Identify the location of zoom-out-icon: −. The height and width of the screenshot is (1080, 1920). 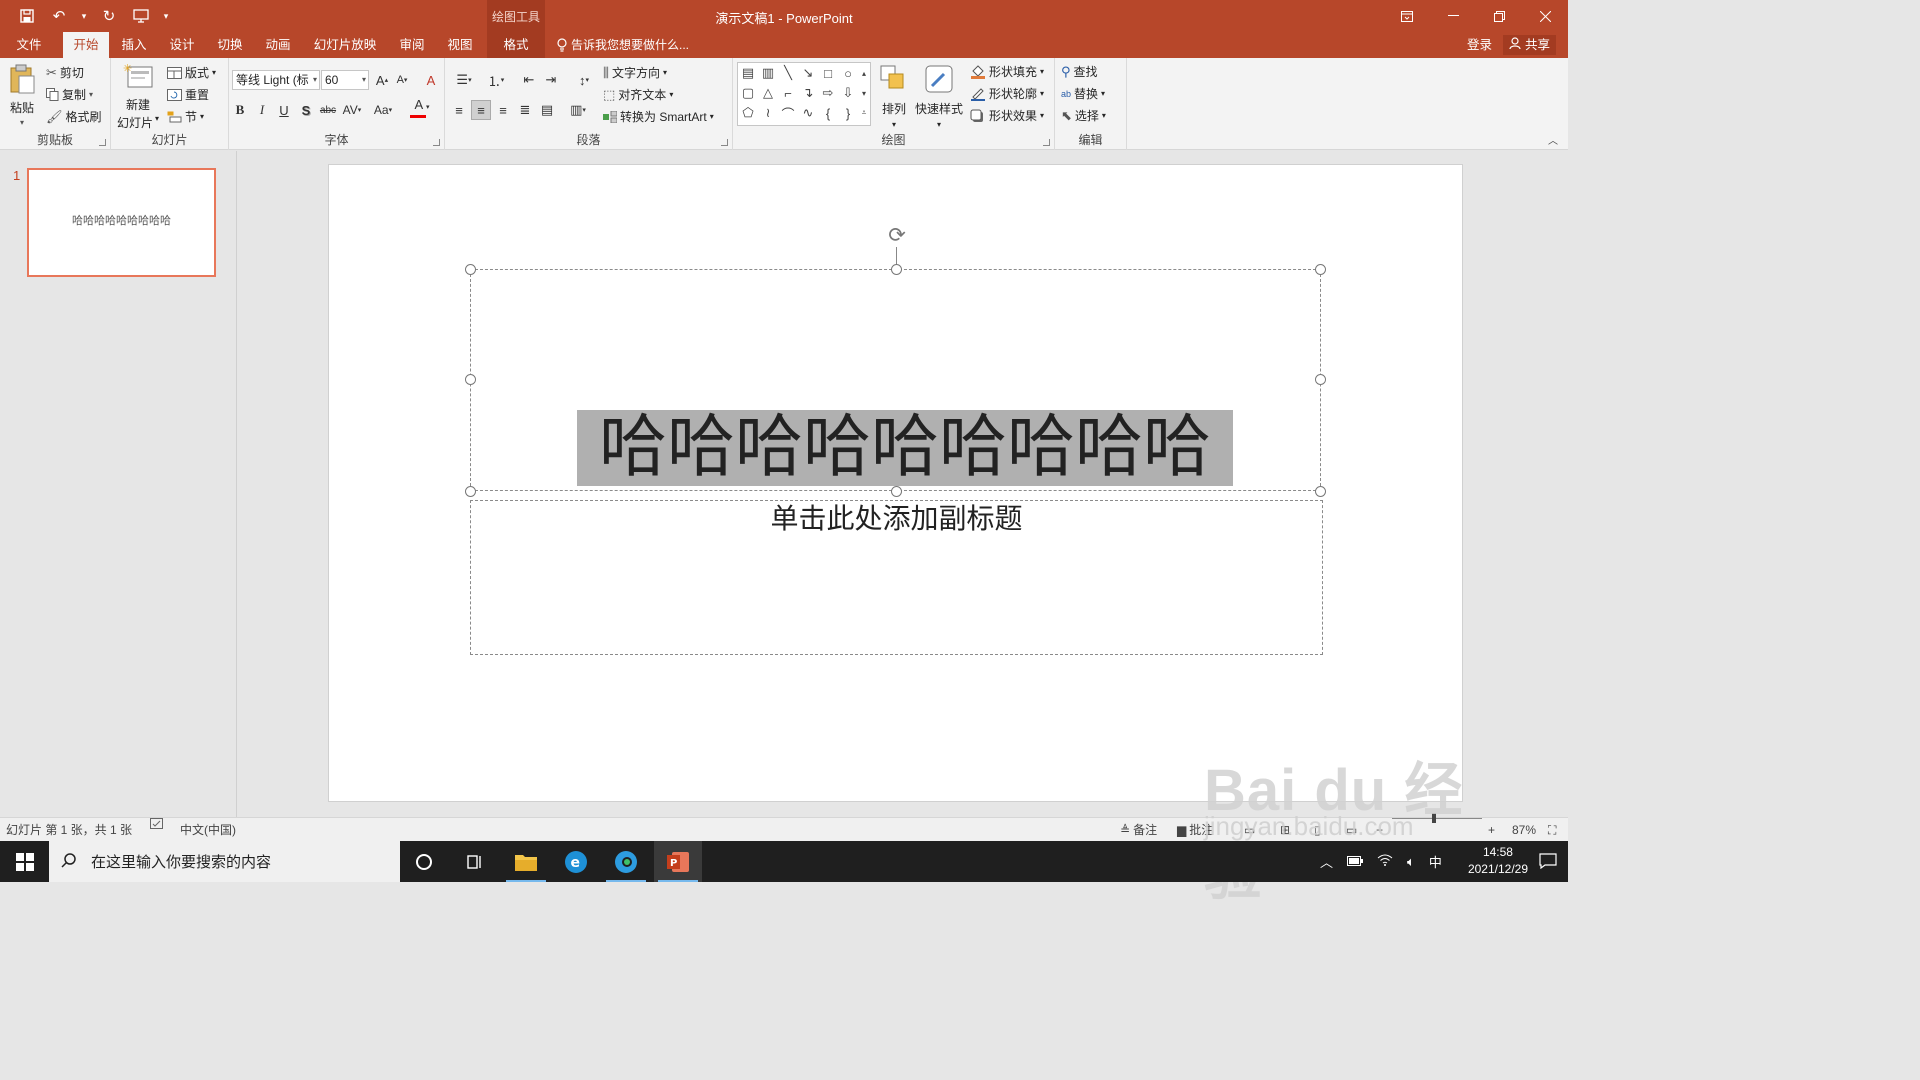
(1379, 830).